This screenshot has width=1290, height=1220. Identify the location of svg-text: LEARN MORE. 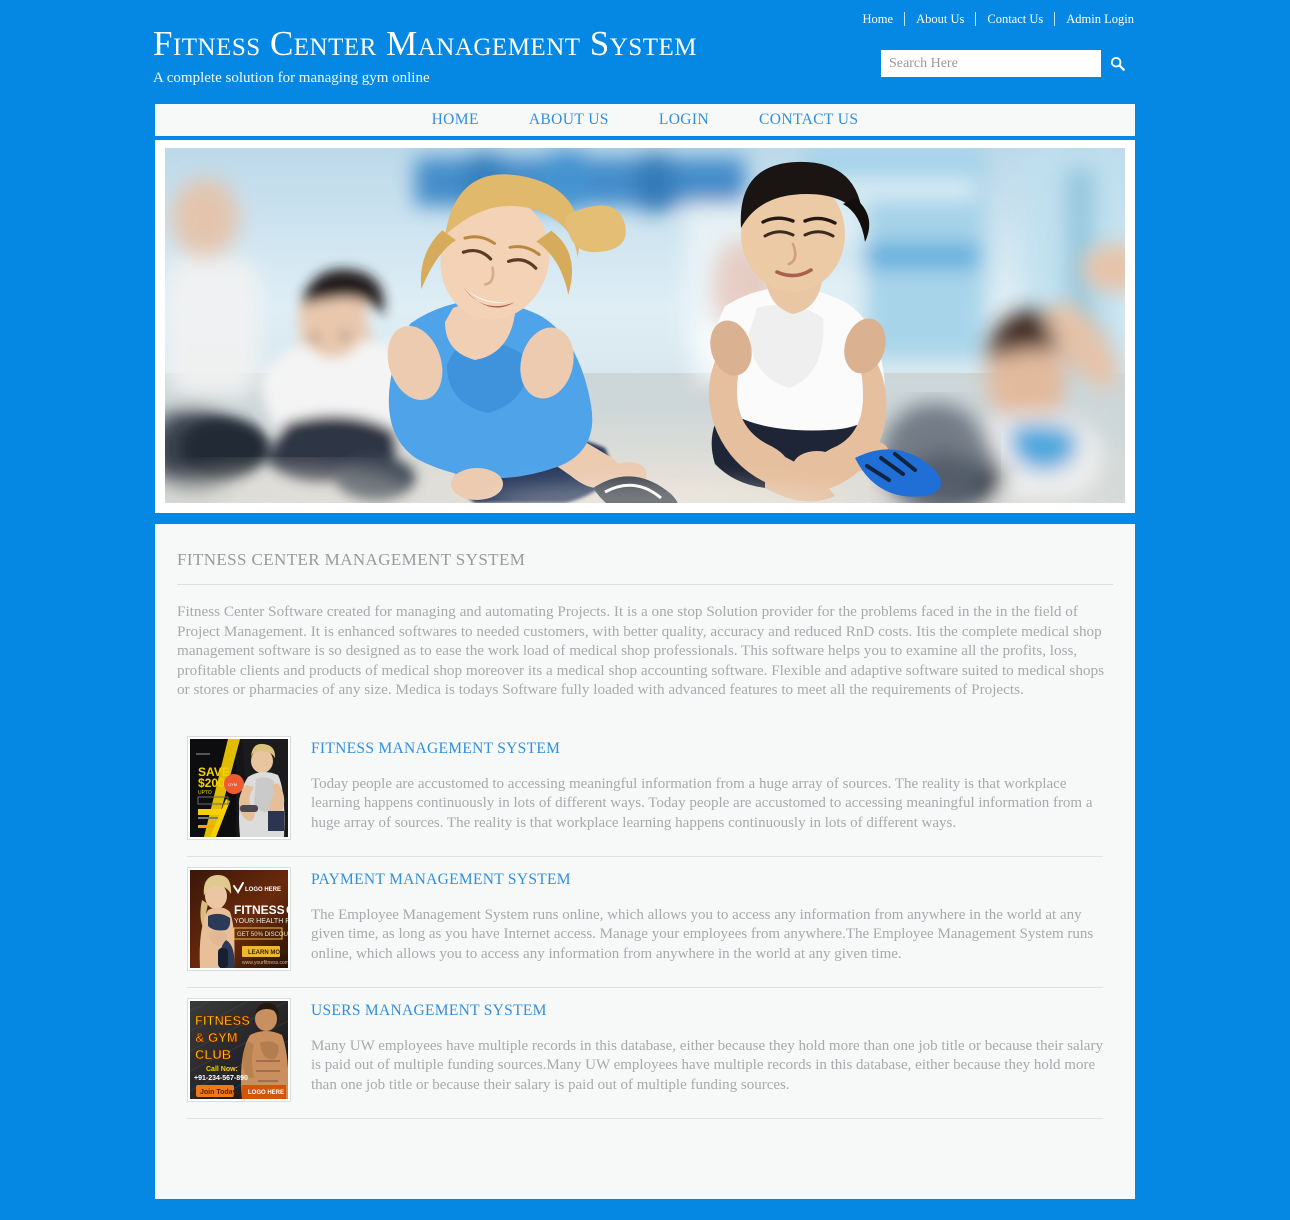
(268, 953).